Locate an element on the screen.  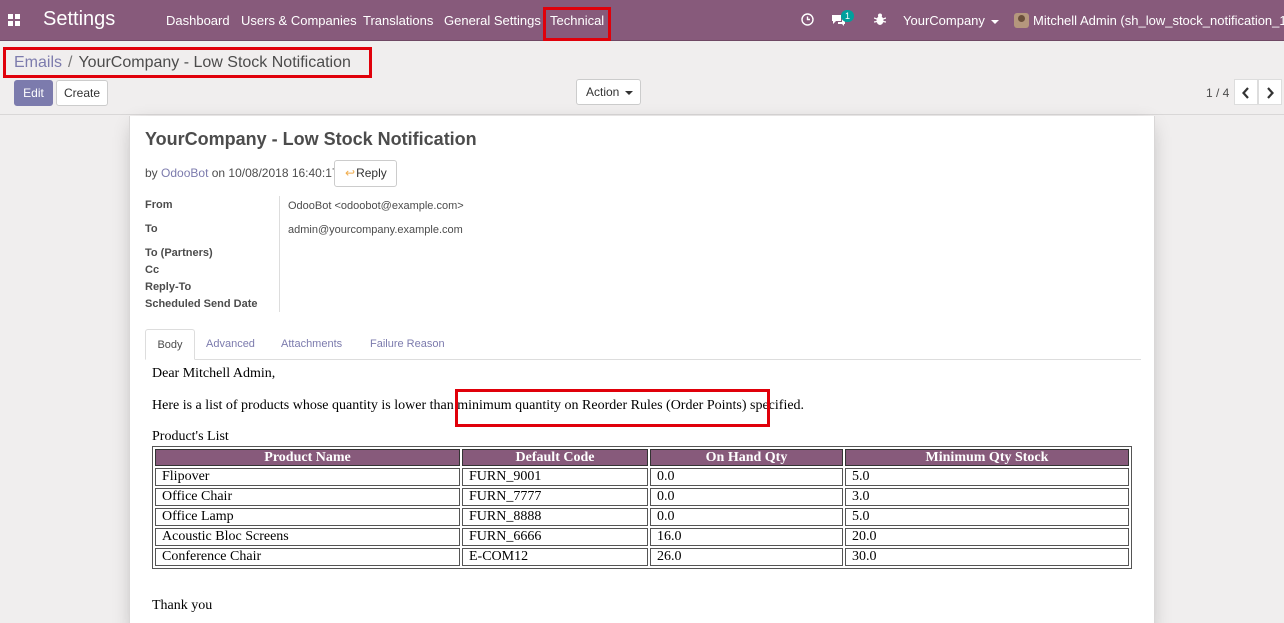
cell-on-hand-qty: 26.0 is located at coordinates (746, 557).